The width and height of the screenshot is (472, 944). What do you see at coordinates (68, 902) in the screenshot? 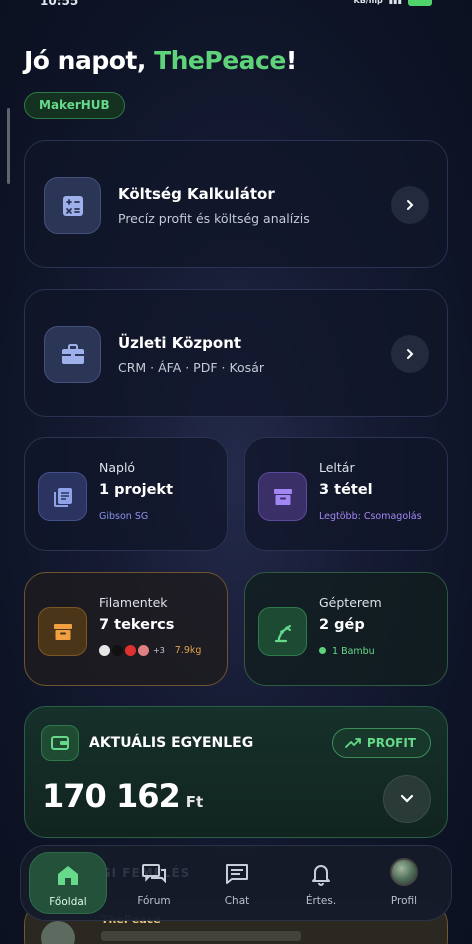
I see `nav-label: Főoldal` at bounding box center [68, 902].